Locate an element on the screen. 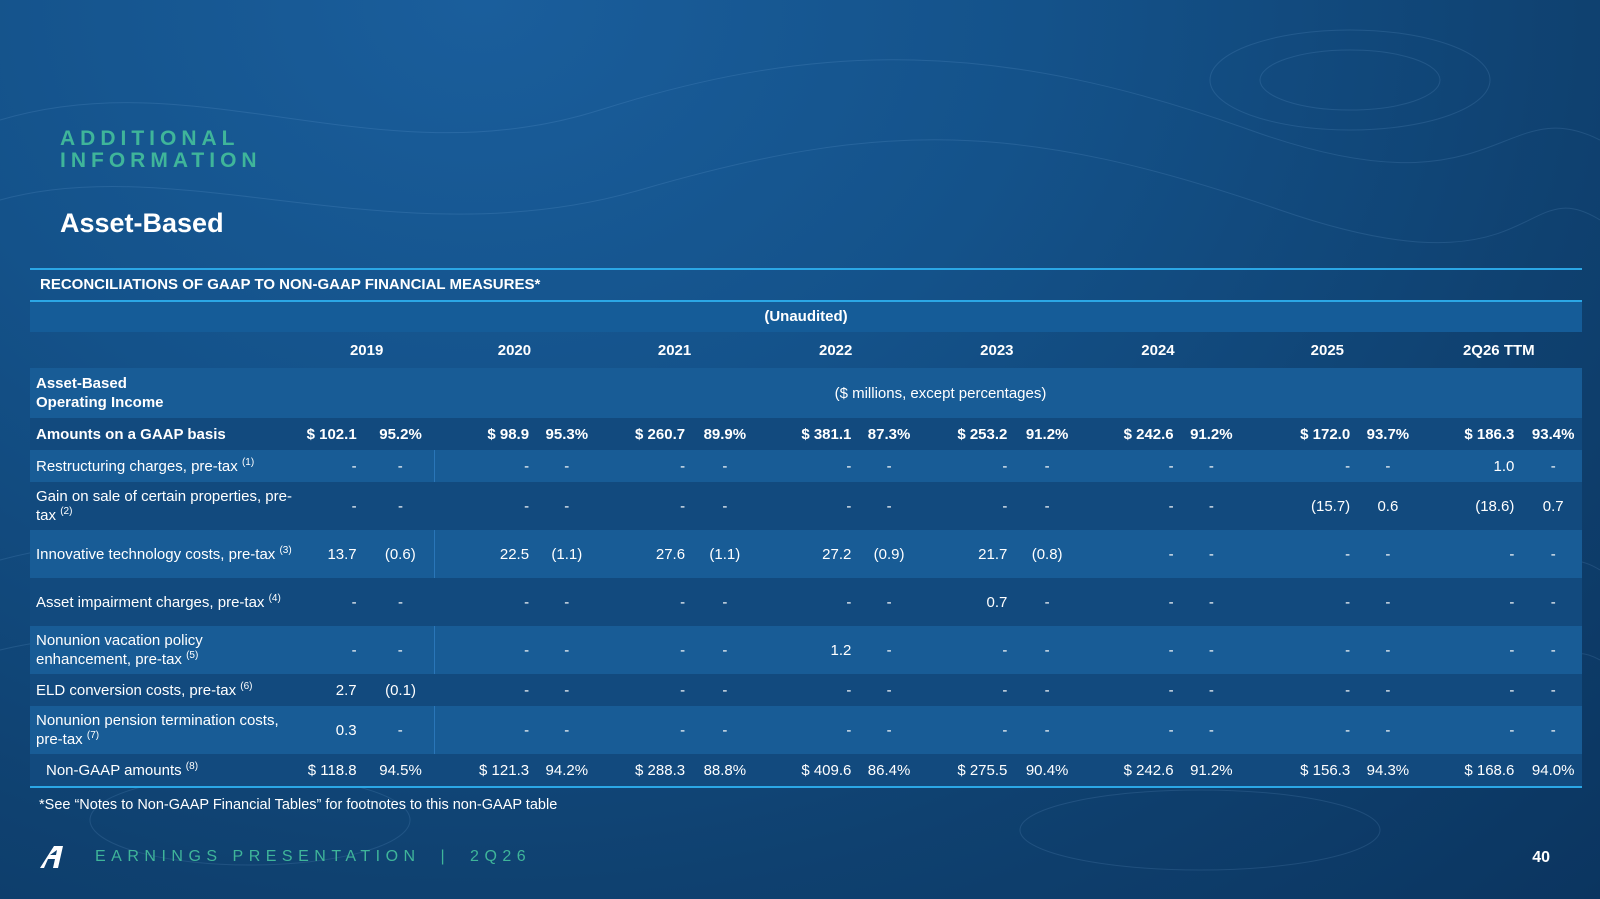 The width and height of the screenshot is (1600, 899). section-kicker: ADDITIONAL INFORMATION is located at coordinates (161, 149).